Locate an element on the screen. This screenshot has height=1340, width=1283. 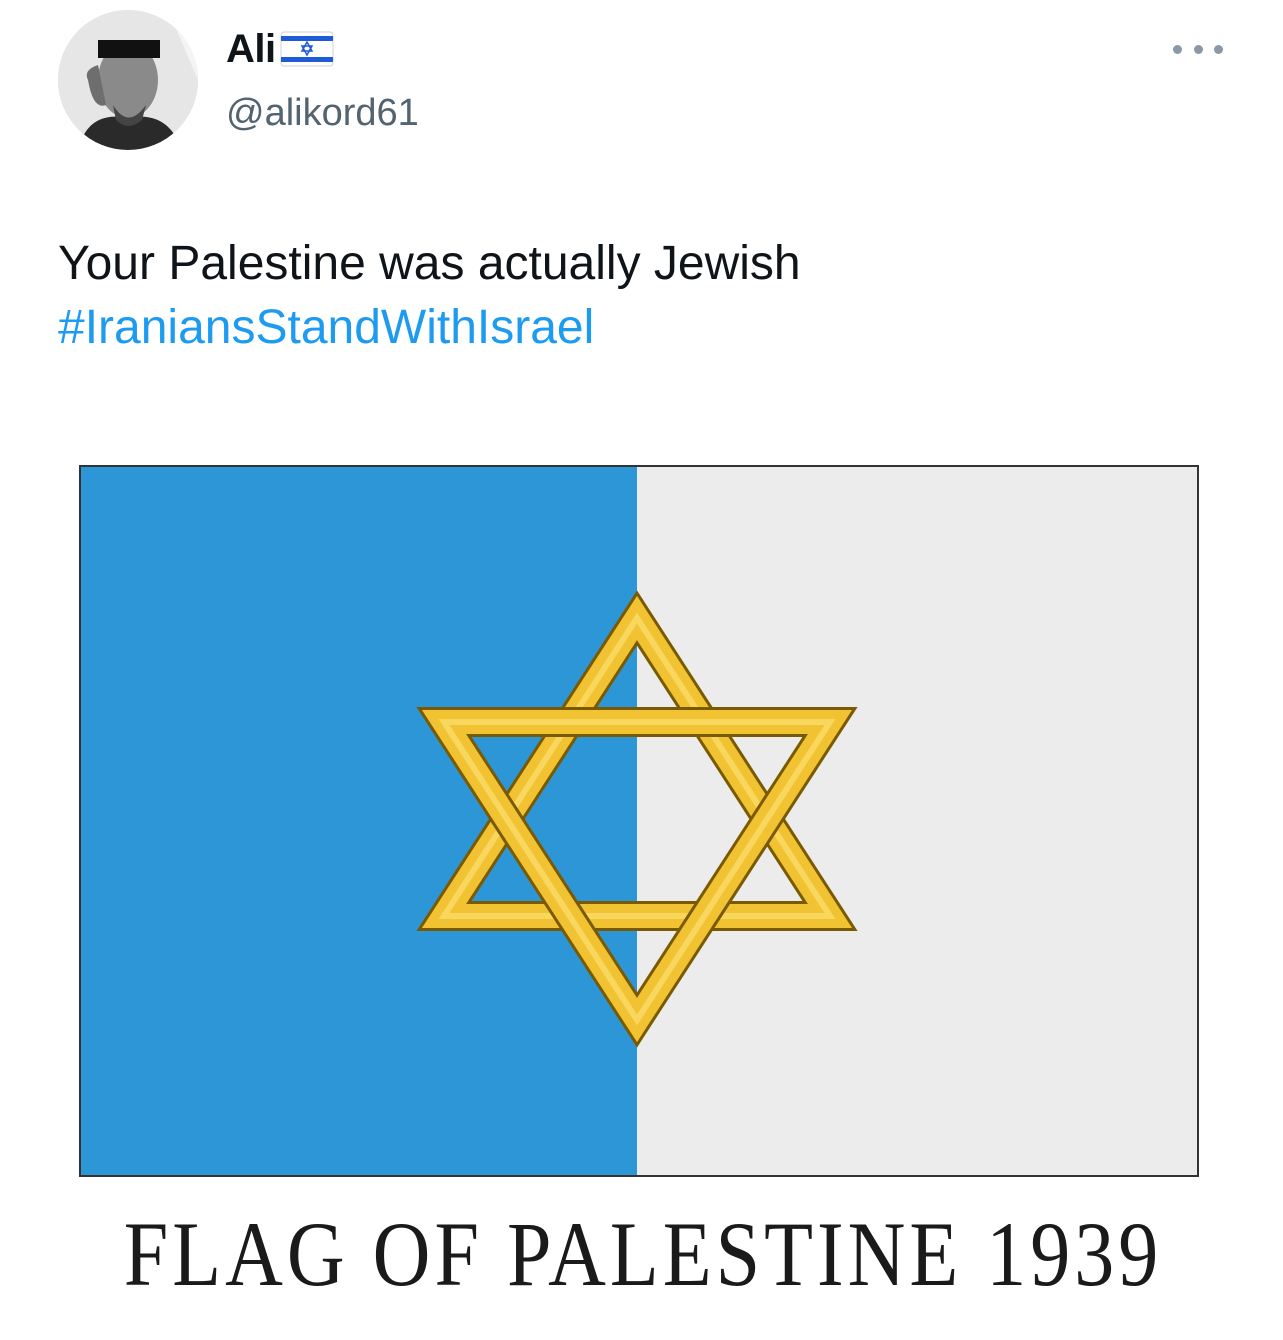
author-name-row: Ali is located at coordinates (280, 49).